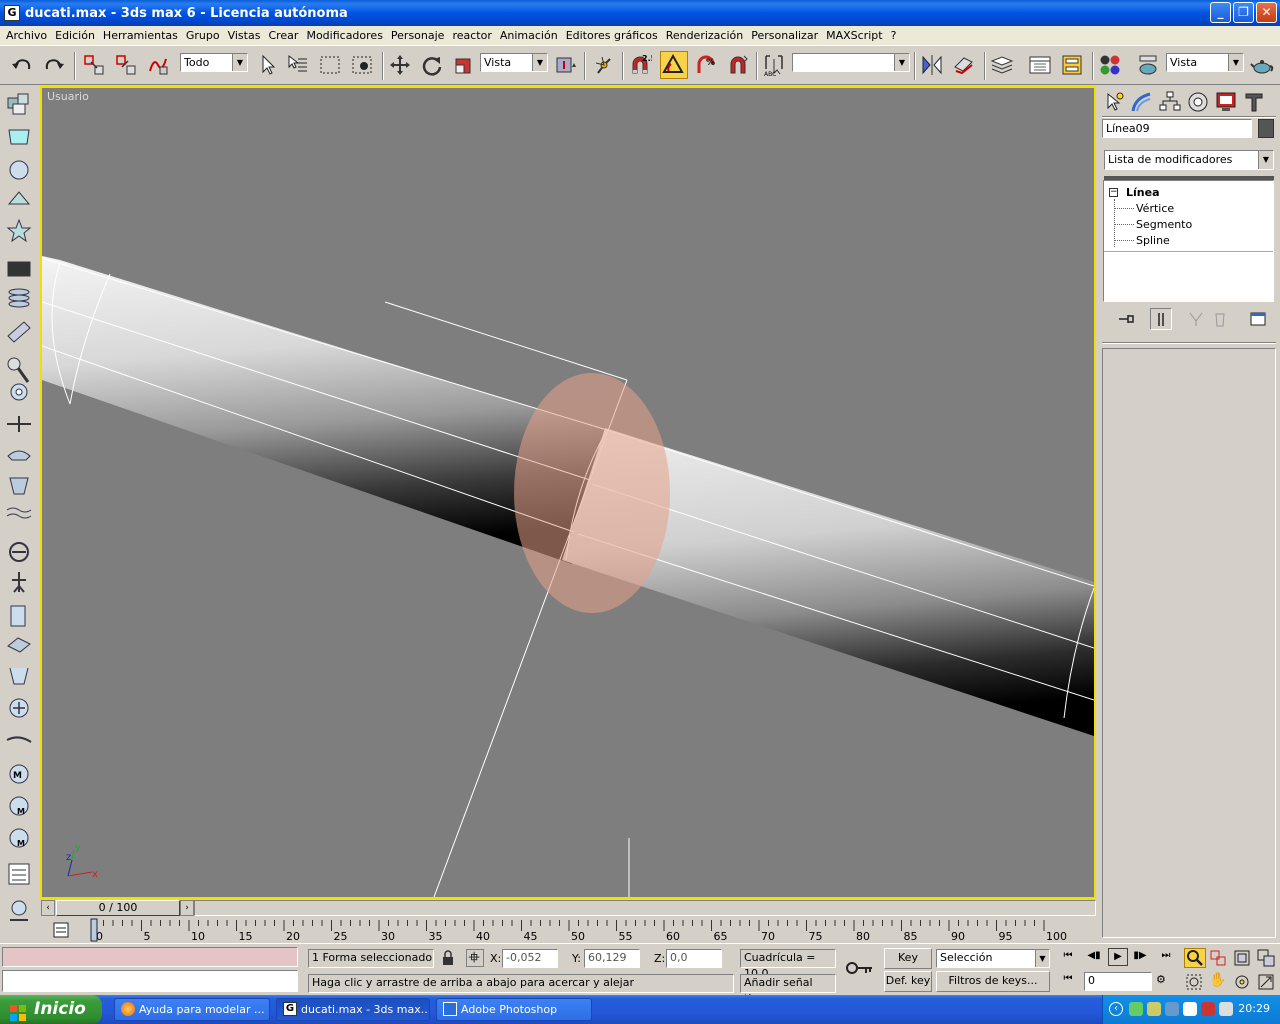  What do you see at coordinates (1226, 1009) in the screenshot?
I see `tray-volume-icon` at bounding box center [1226, 1009].